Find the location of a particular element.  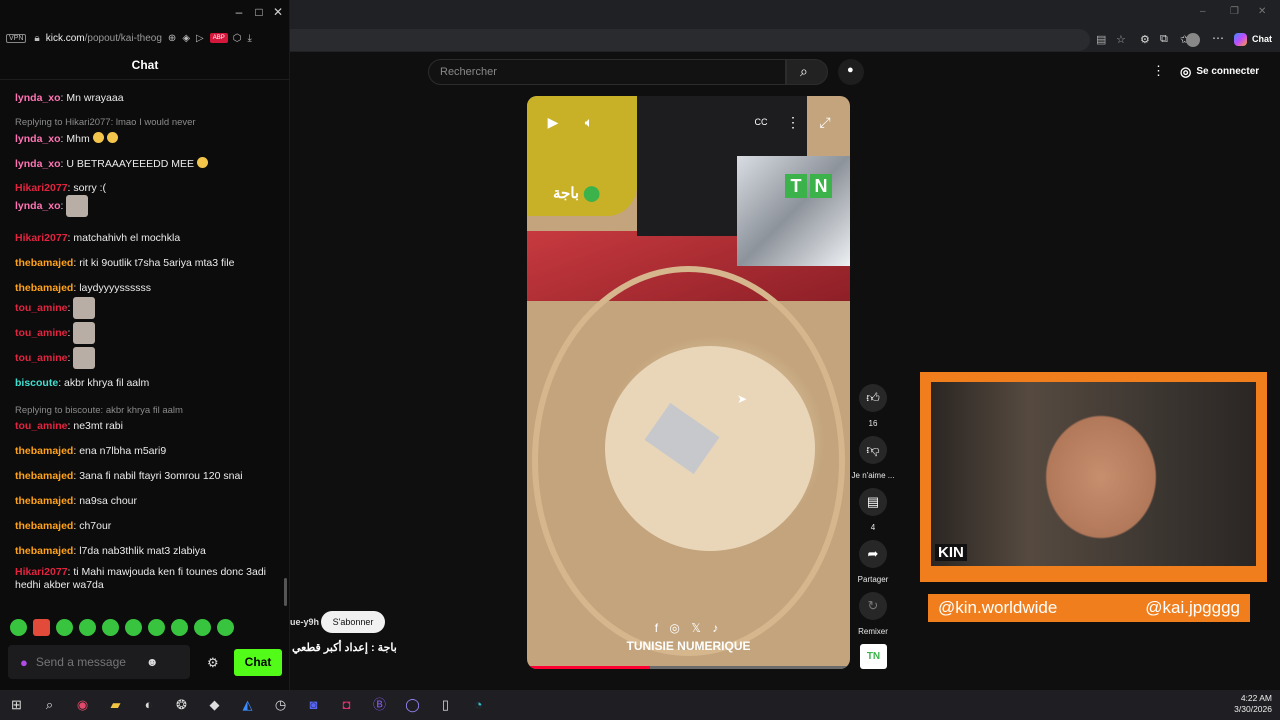

collections-icon: ⧉ is located at coordinates (1164, 39).